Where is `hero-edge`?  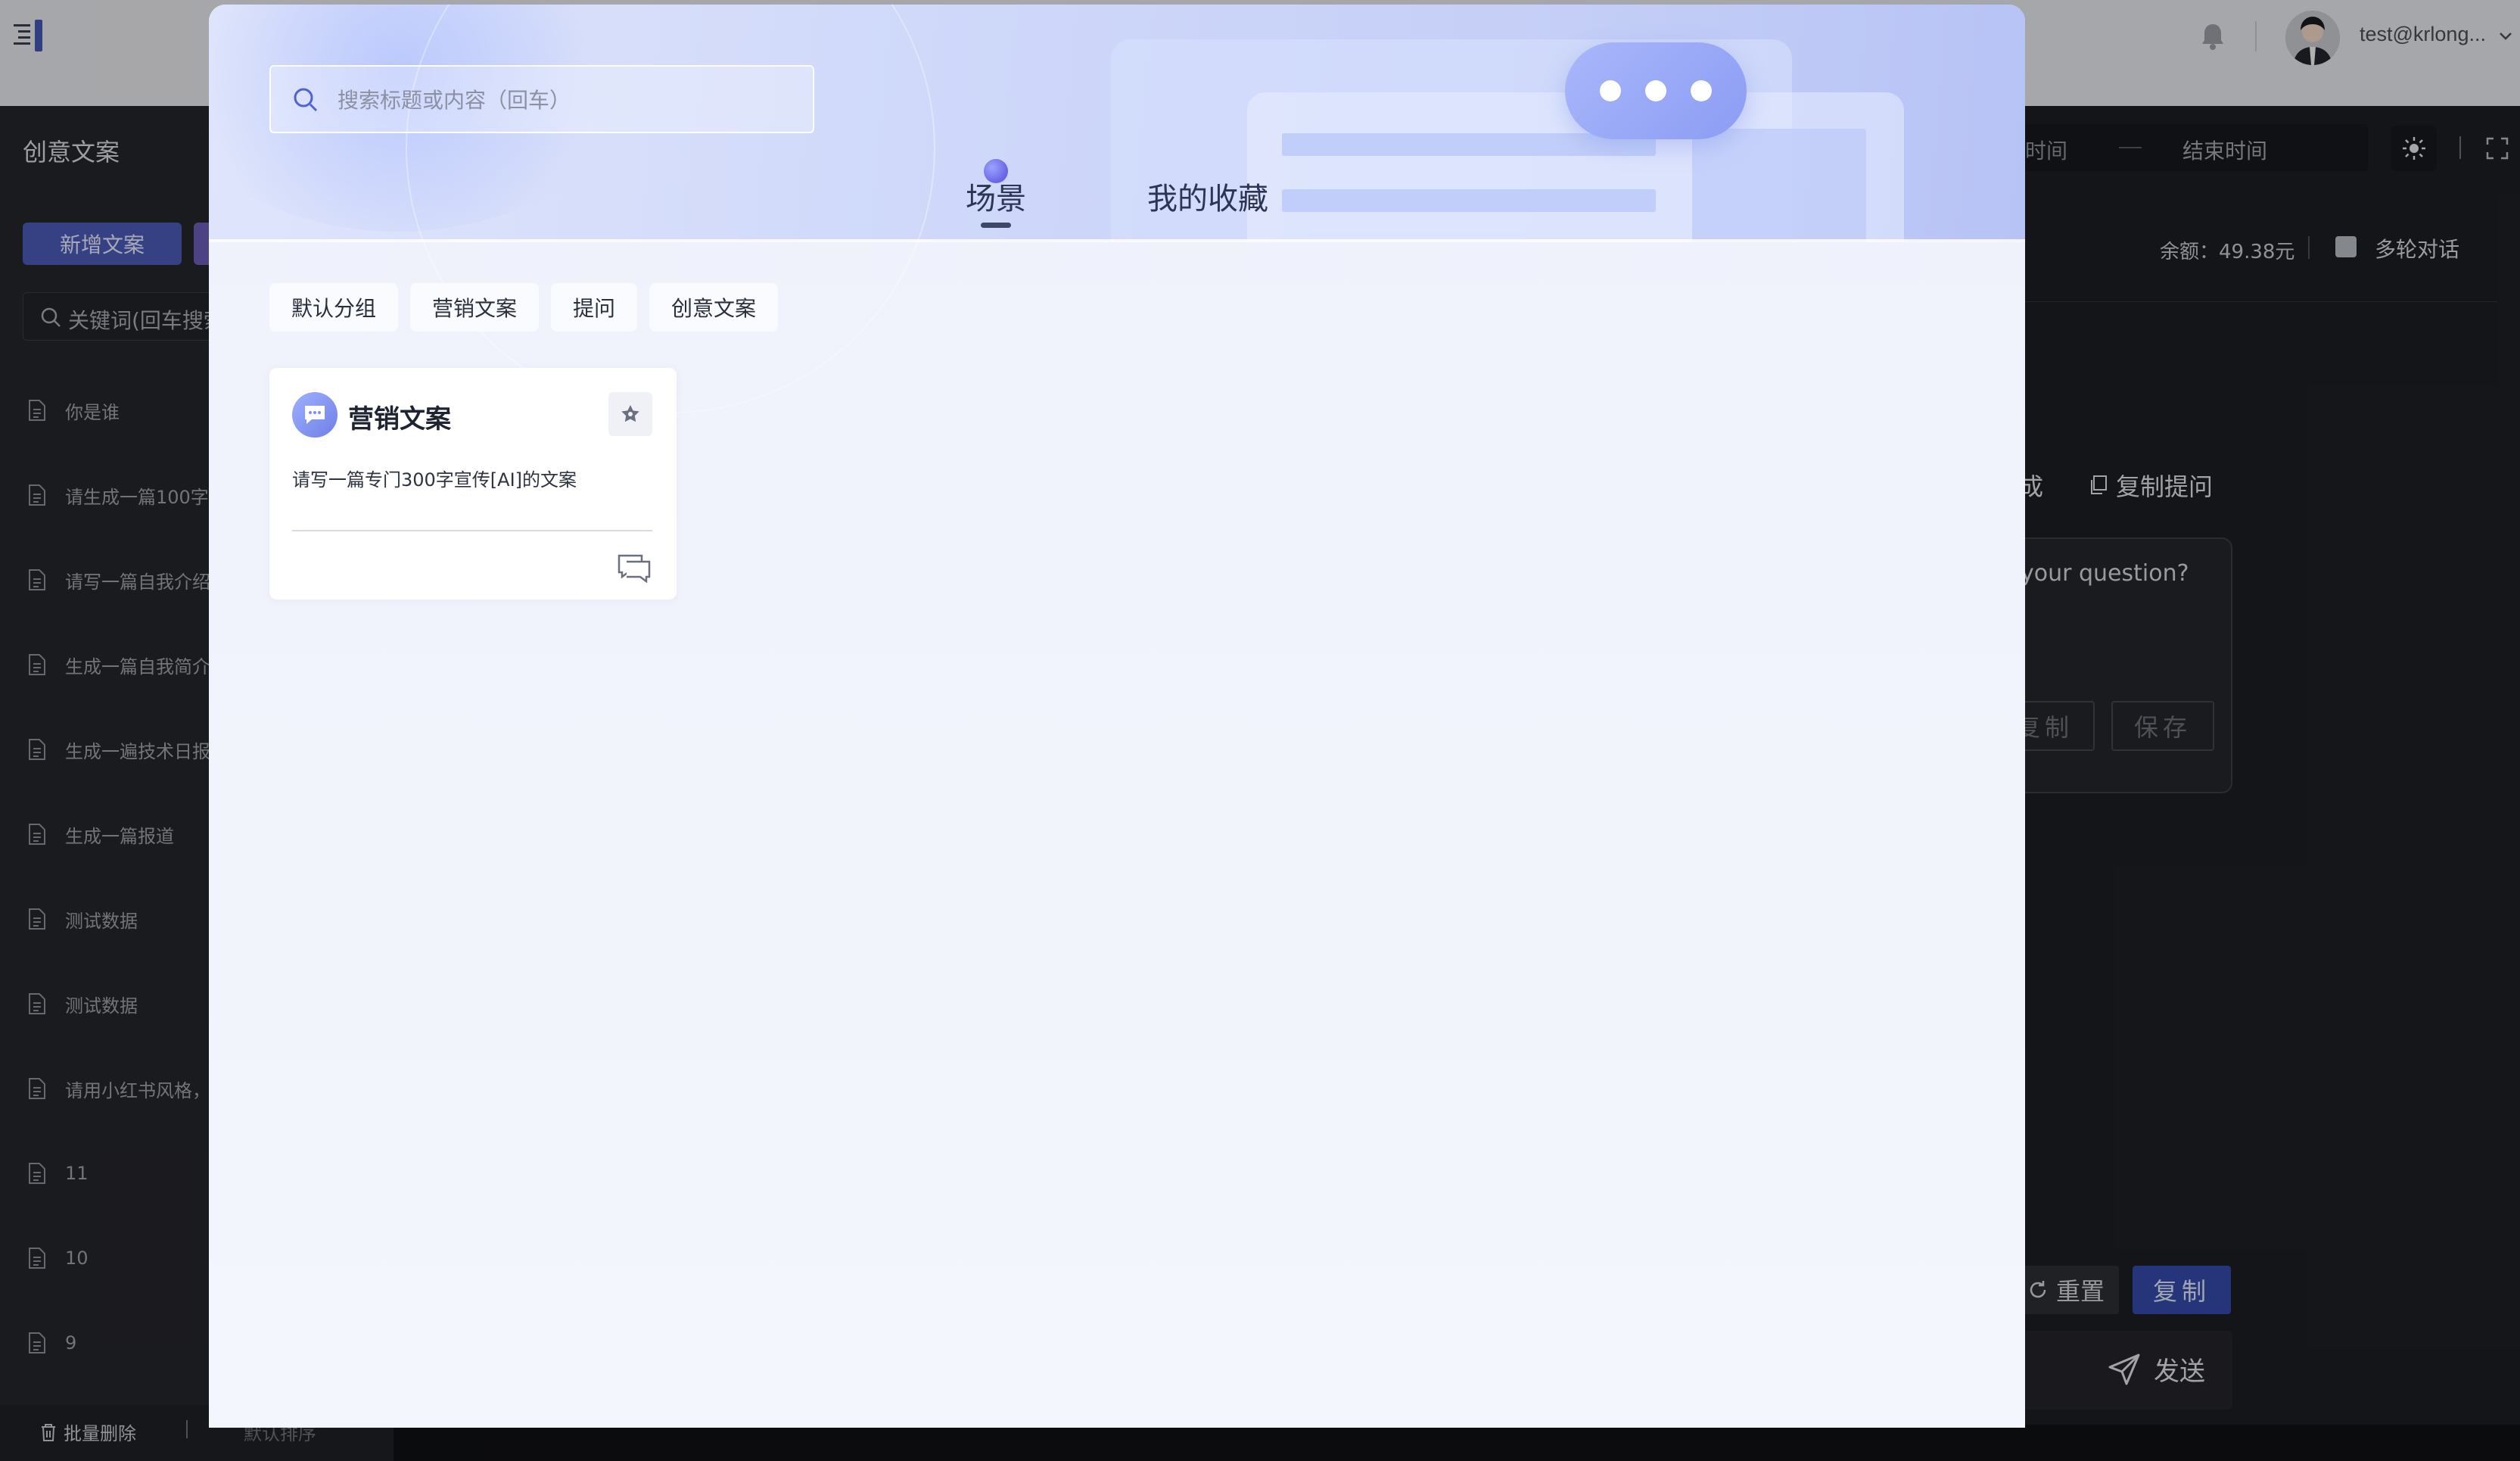
hero-edge is located at coordinates (1117, 241).